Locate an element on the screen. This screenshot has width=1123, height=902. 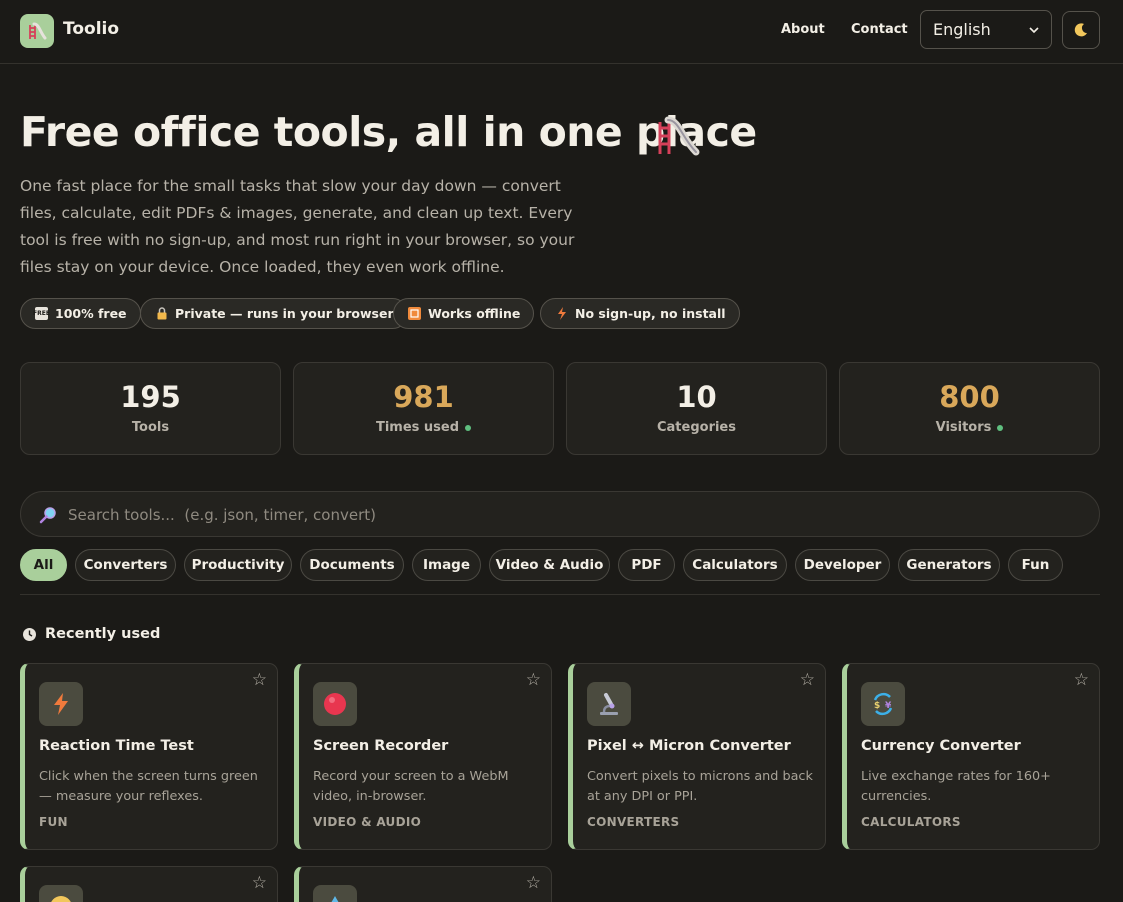
chip-all: All is located at coordinates (43, 565).